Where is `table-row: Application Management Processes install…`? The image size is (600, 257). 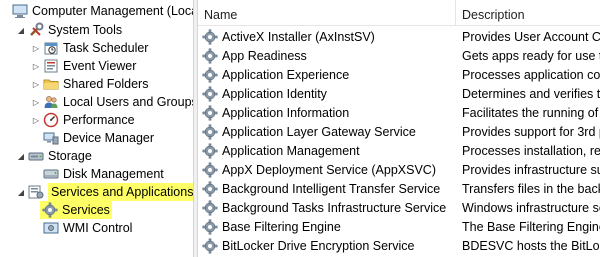
table-row: Application Management Processes install… is located at coordinates (399, 150).